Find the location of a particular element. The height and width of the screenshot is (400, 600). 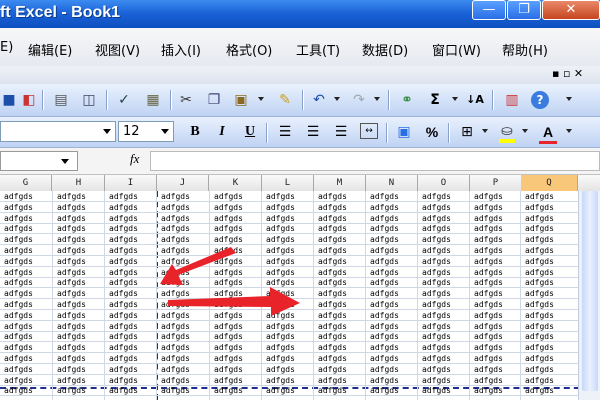

annotation-arrows is located at coordinates (230, 281).